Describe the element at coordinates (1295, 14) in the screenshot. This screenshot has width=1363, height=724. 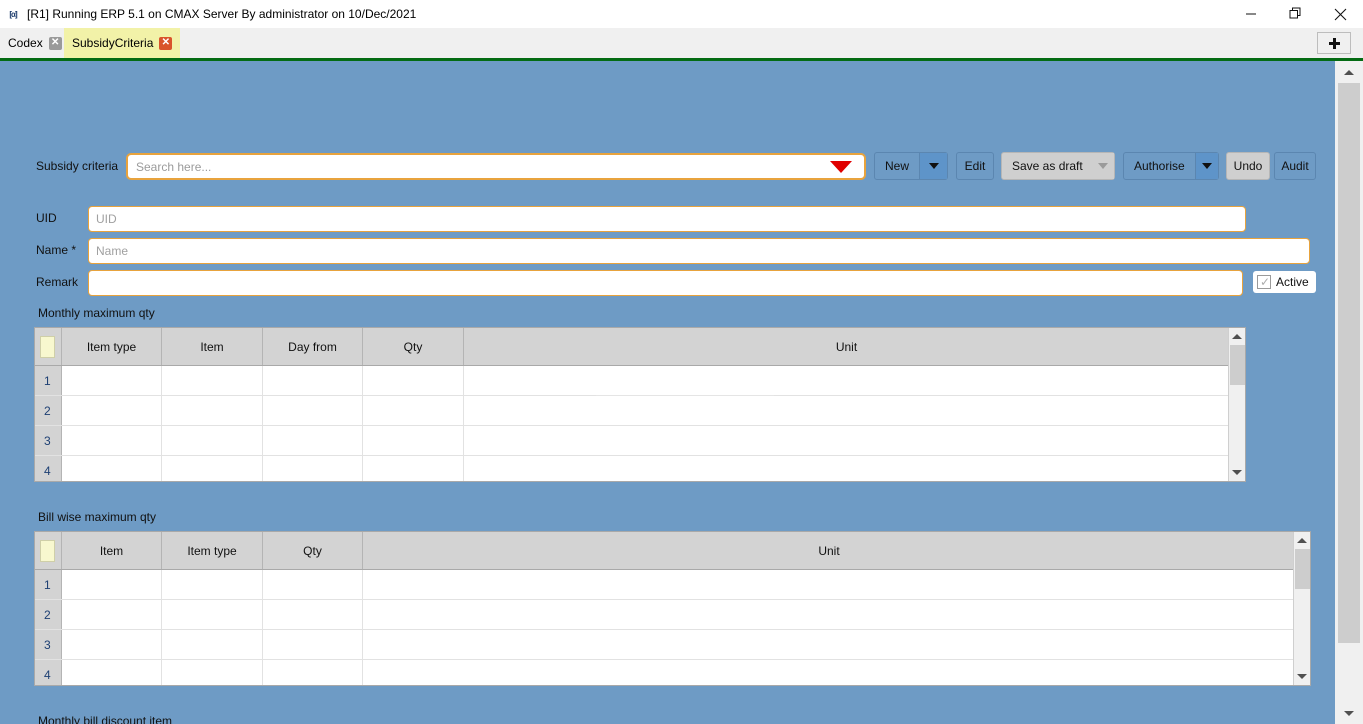
I see `restore-button` at that location.